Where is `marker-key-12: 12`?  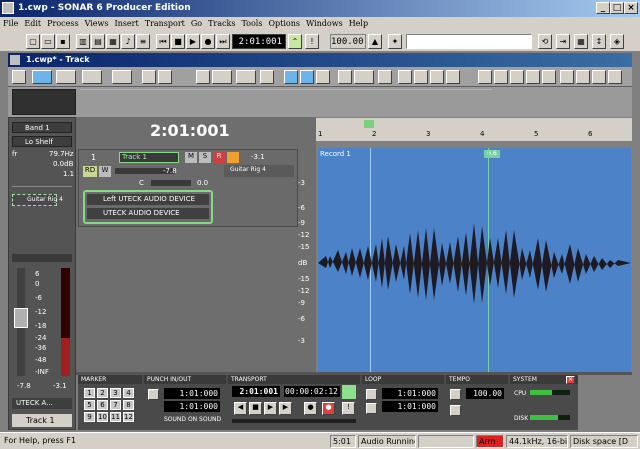
marker-key-12: 12 is located at coordinates (128, 417).